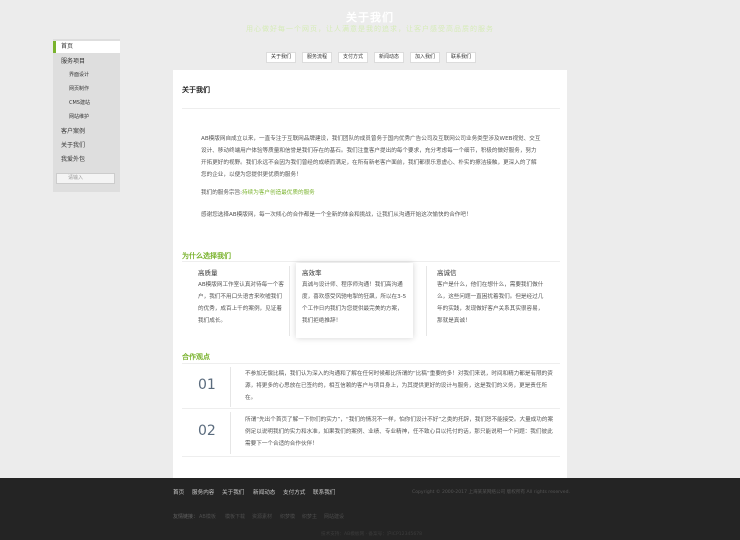 This screenshot has height=540, width=740. Describe the element at coordinates (372, 534) in the screenshot. I see `icp-record: 技术支持：AB模板网 · 备案号：沪ICP12345678` at that location.